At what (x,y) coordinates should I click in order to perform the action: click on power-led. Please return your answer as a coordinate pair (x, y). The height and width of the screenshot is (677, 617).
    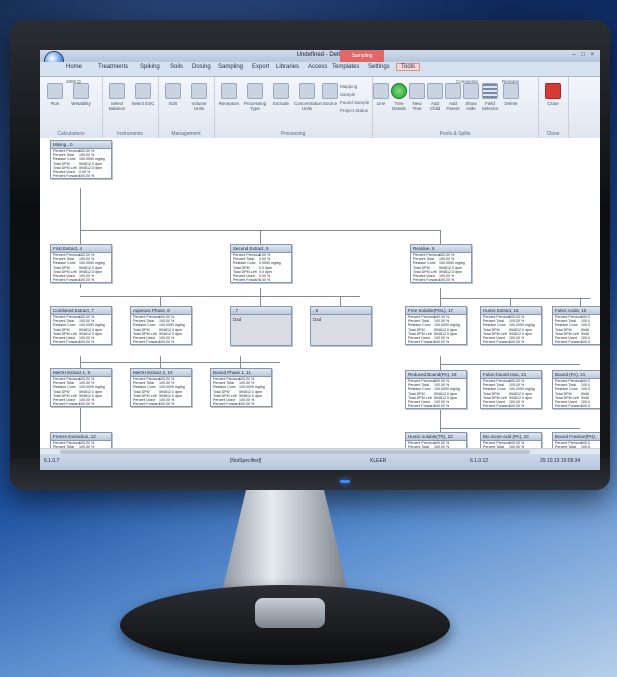
    Looking at the image, I should click on (345, 481).